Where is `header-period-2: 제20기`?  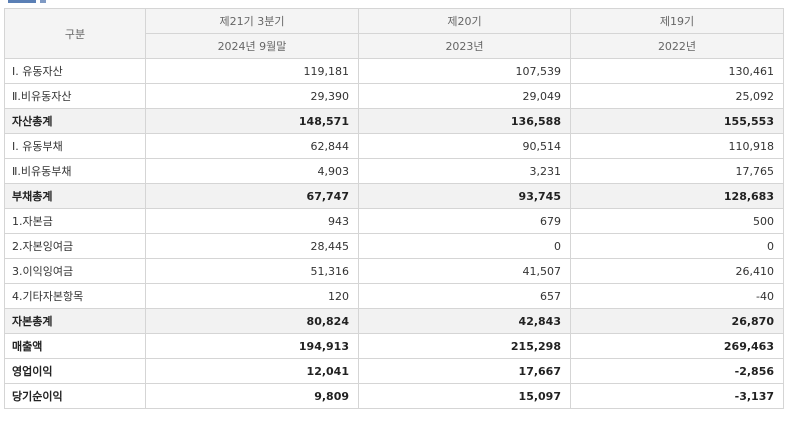
header-period-2: 제20기 is located at coordinates (464, 21).